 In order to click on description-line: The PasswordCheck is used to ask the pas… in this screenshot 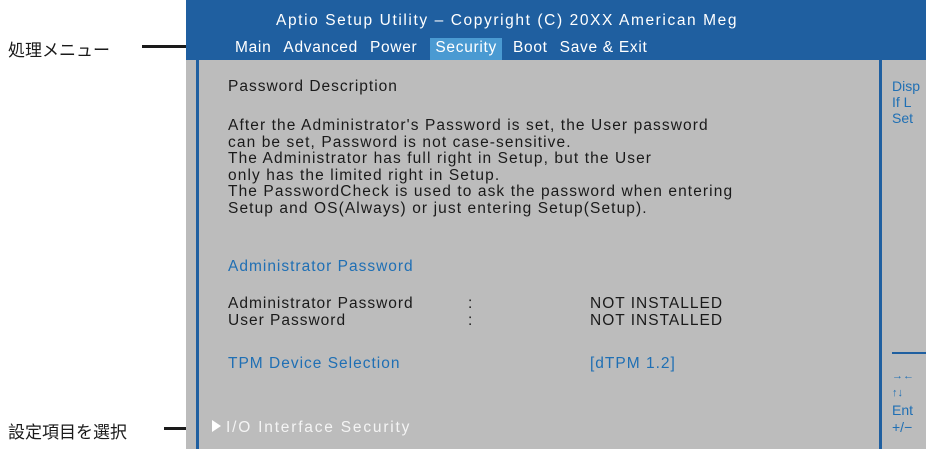, I will do `click(481, 192)`.